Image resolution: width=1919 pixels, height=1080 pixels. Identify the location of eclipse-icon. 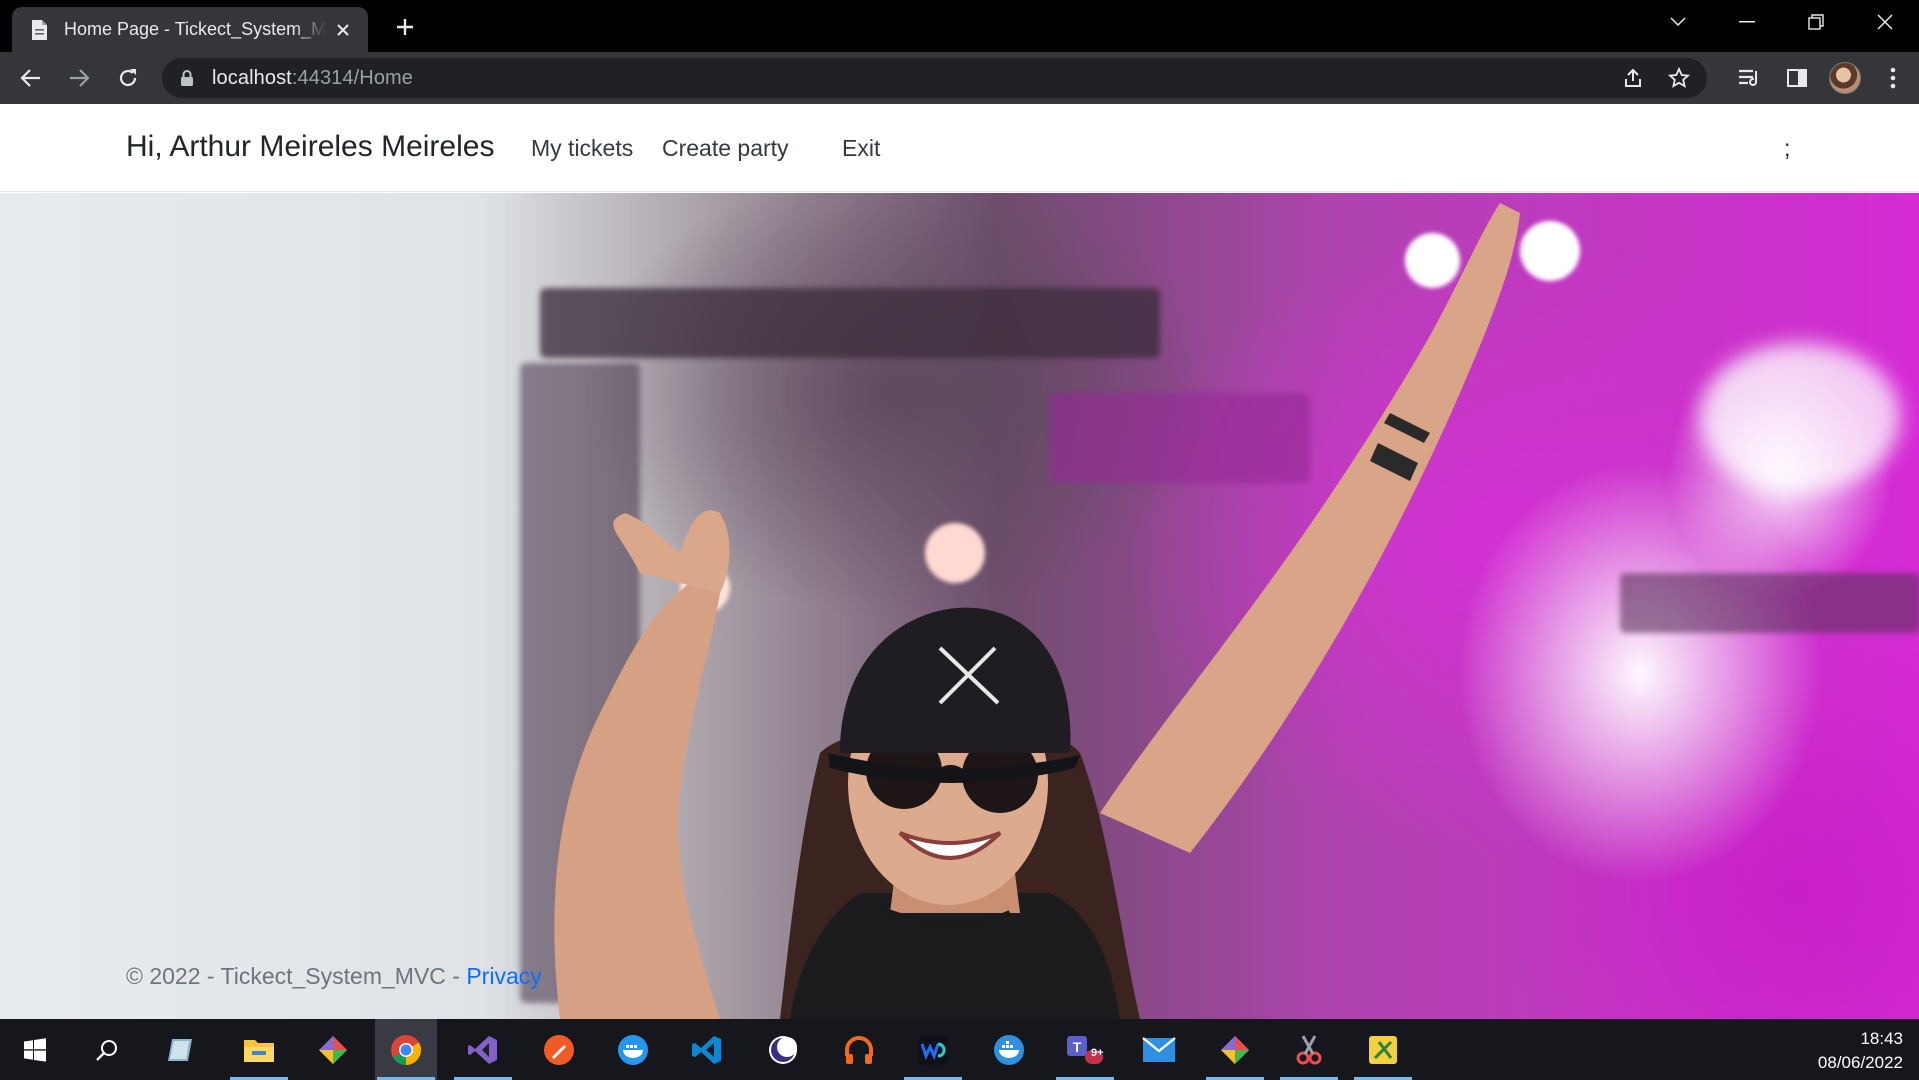
(783, 1049).